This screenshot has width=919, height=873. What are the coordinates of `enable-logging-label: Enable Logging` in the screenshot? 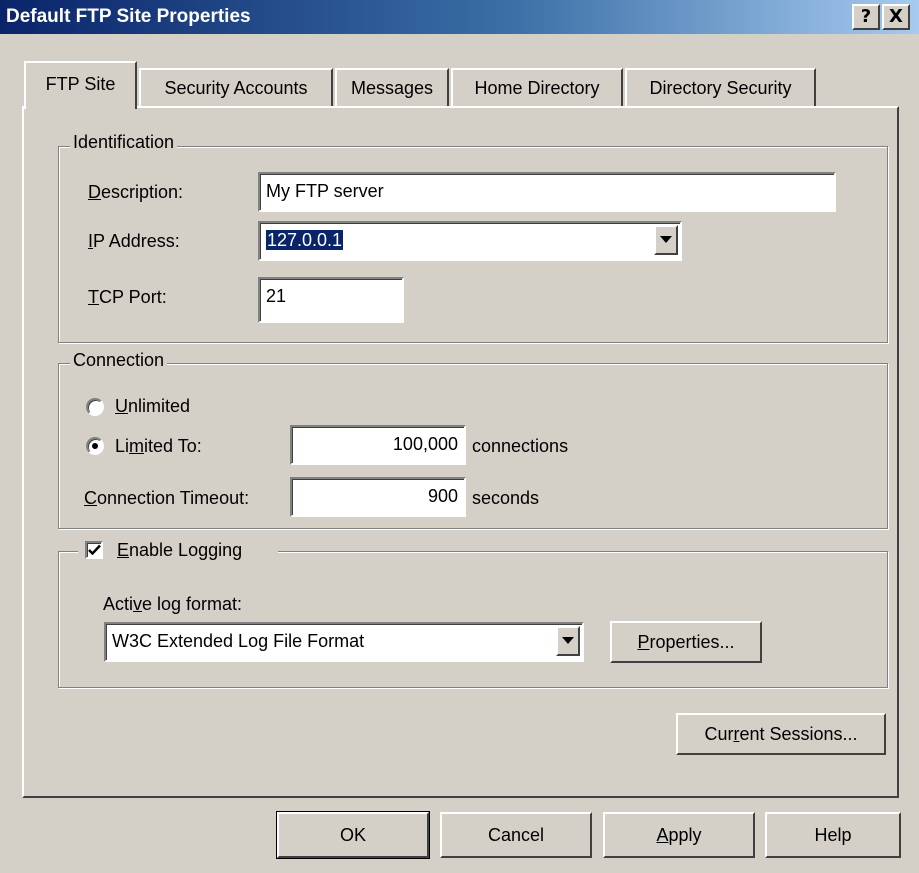 It's located at (179, 550).